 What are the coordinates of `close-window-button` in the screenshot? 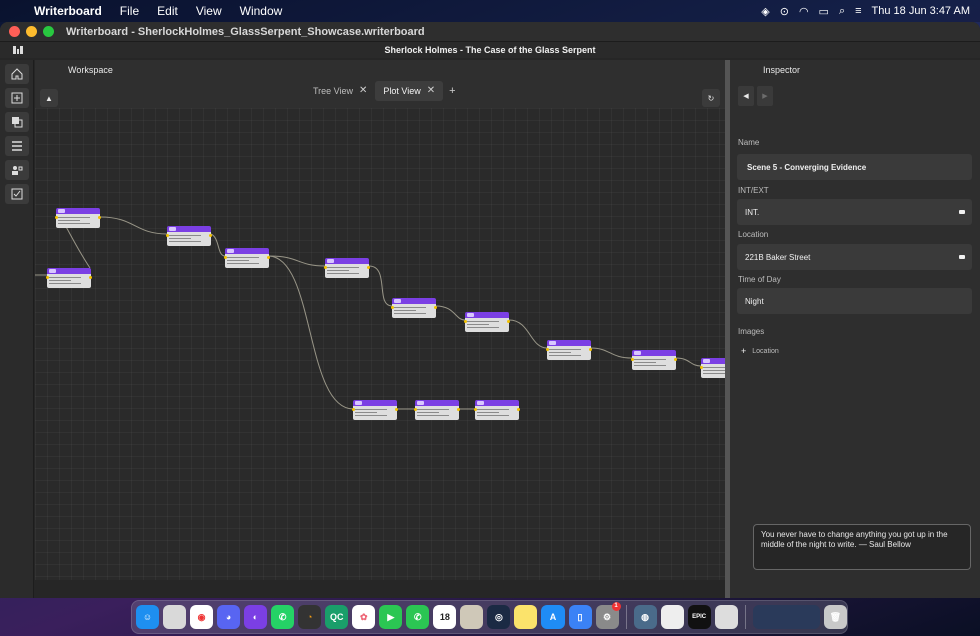 It's located at (14, 31).